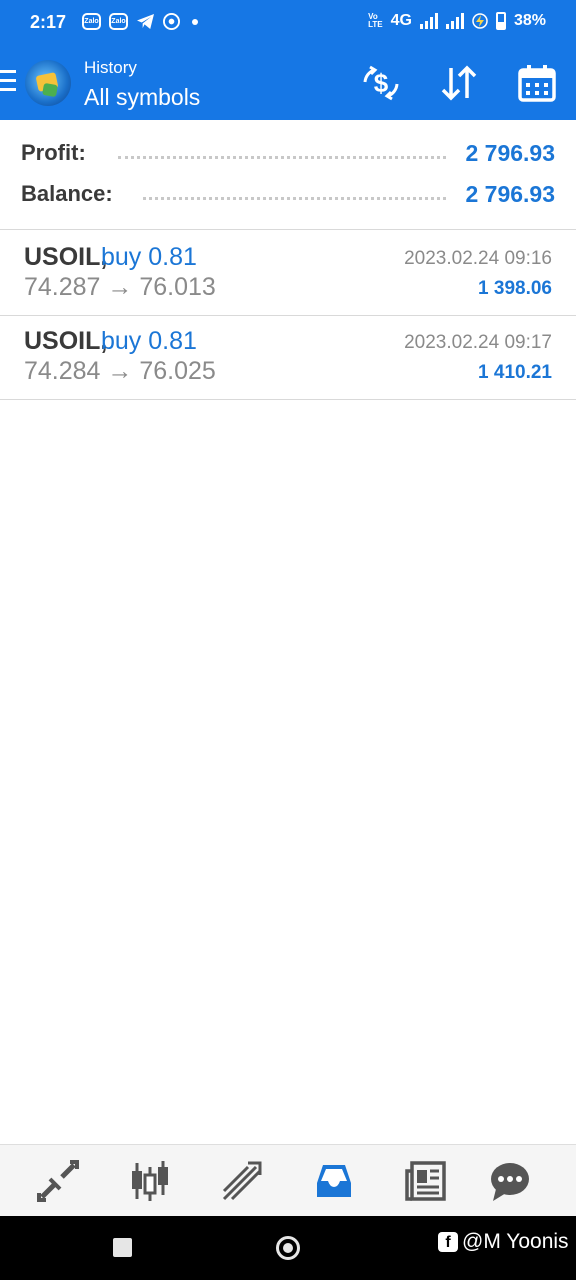 The image size is (576, 1280). I want to click on quotes-icon, so click(58, 1181).